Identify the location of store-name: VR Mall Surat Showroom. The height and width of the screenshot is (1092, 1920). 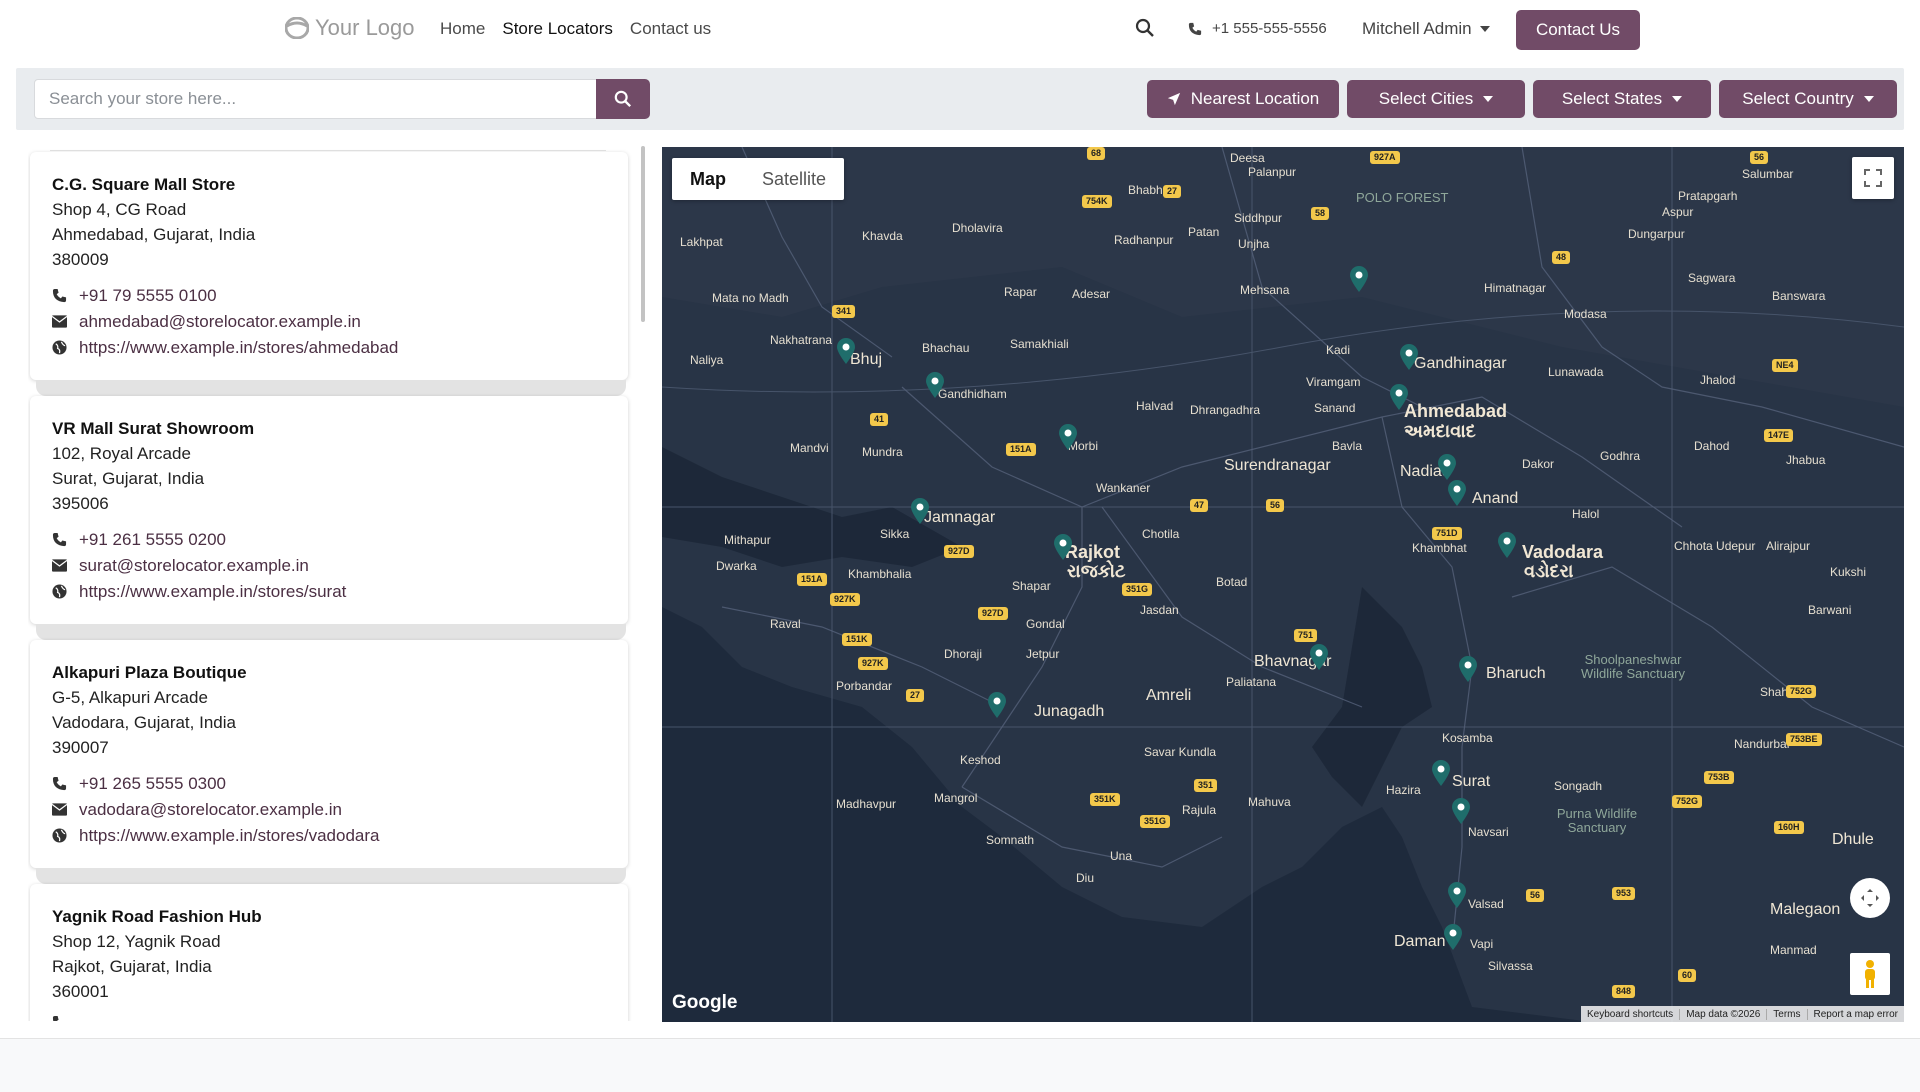
(153, 428).